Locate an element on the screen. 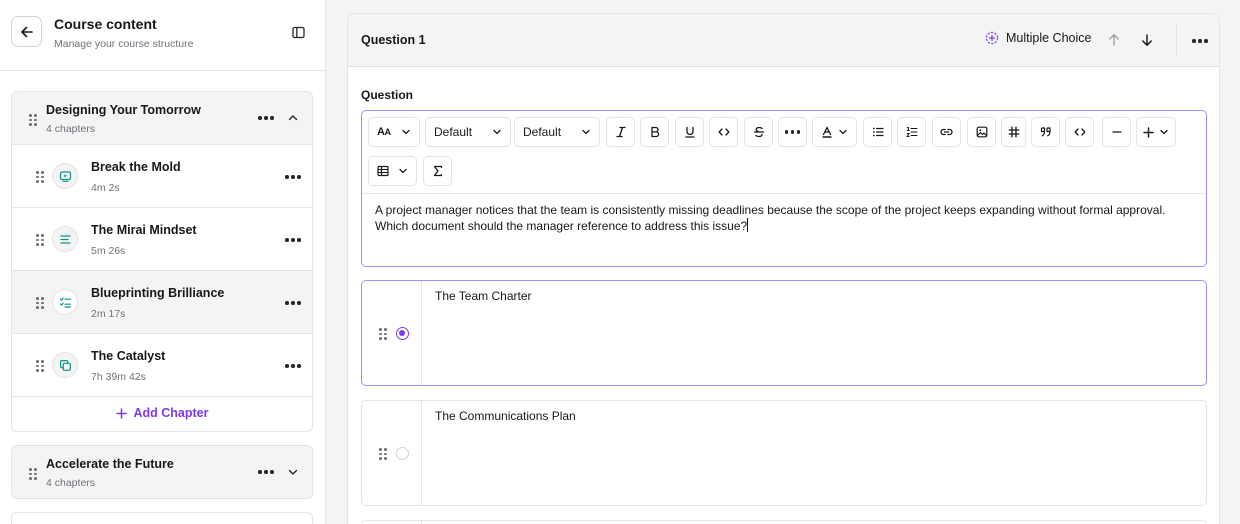 Image resolution: width=1240 pixels, height=524 pixels. editor-toolbar: AA Default Default is located at coordinates (784, 152).